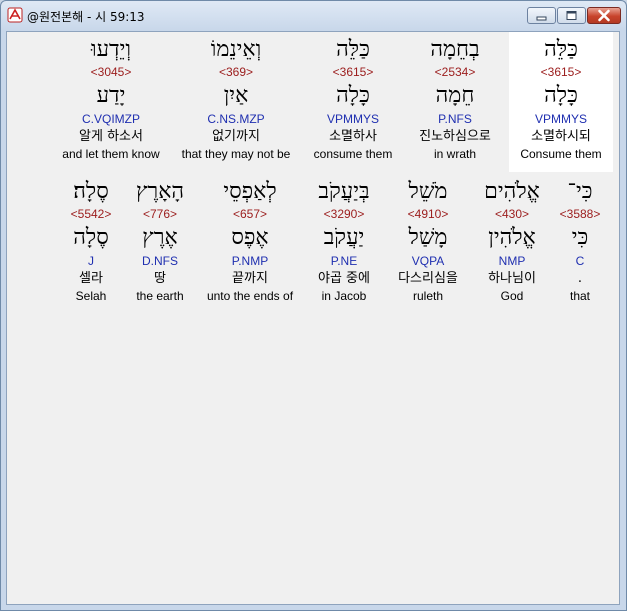 The height and width of the screenshot is (611, 627). What do you see at coordinates (428, 296) in the screenshot?
I see `english-gloss: ruleth` at bounding box center [428, 296].